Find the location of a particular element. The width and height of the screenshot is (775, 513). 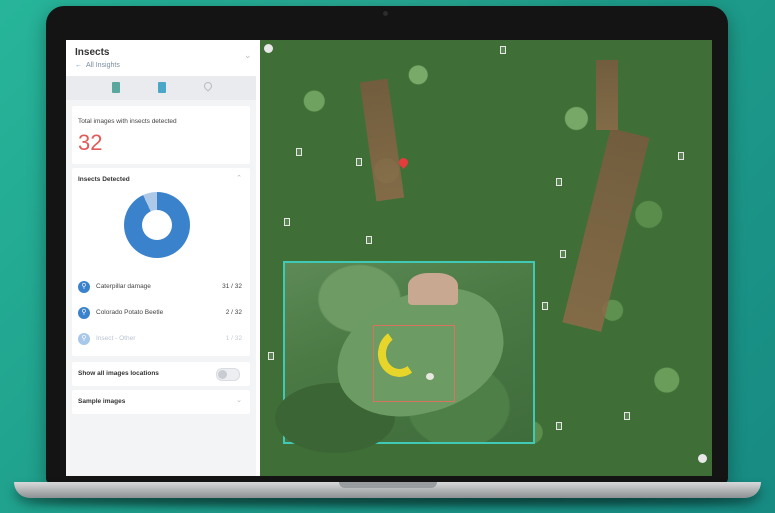

insects-detected-title: Insects Detected is located at coordinates (104, 179).